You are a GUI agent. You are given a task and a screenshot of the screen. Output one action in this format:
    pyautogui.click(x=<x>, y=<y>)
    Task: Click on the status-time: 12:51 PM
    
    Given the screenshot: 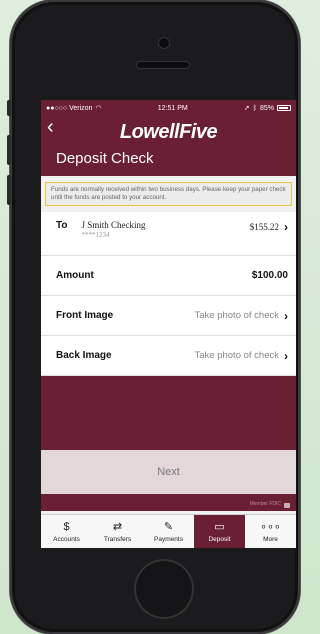 What is the action you would take?
    pyautogui.click(x=172, y=108)
    